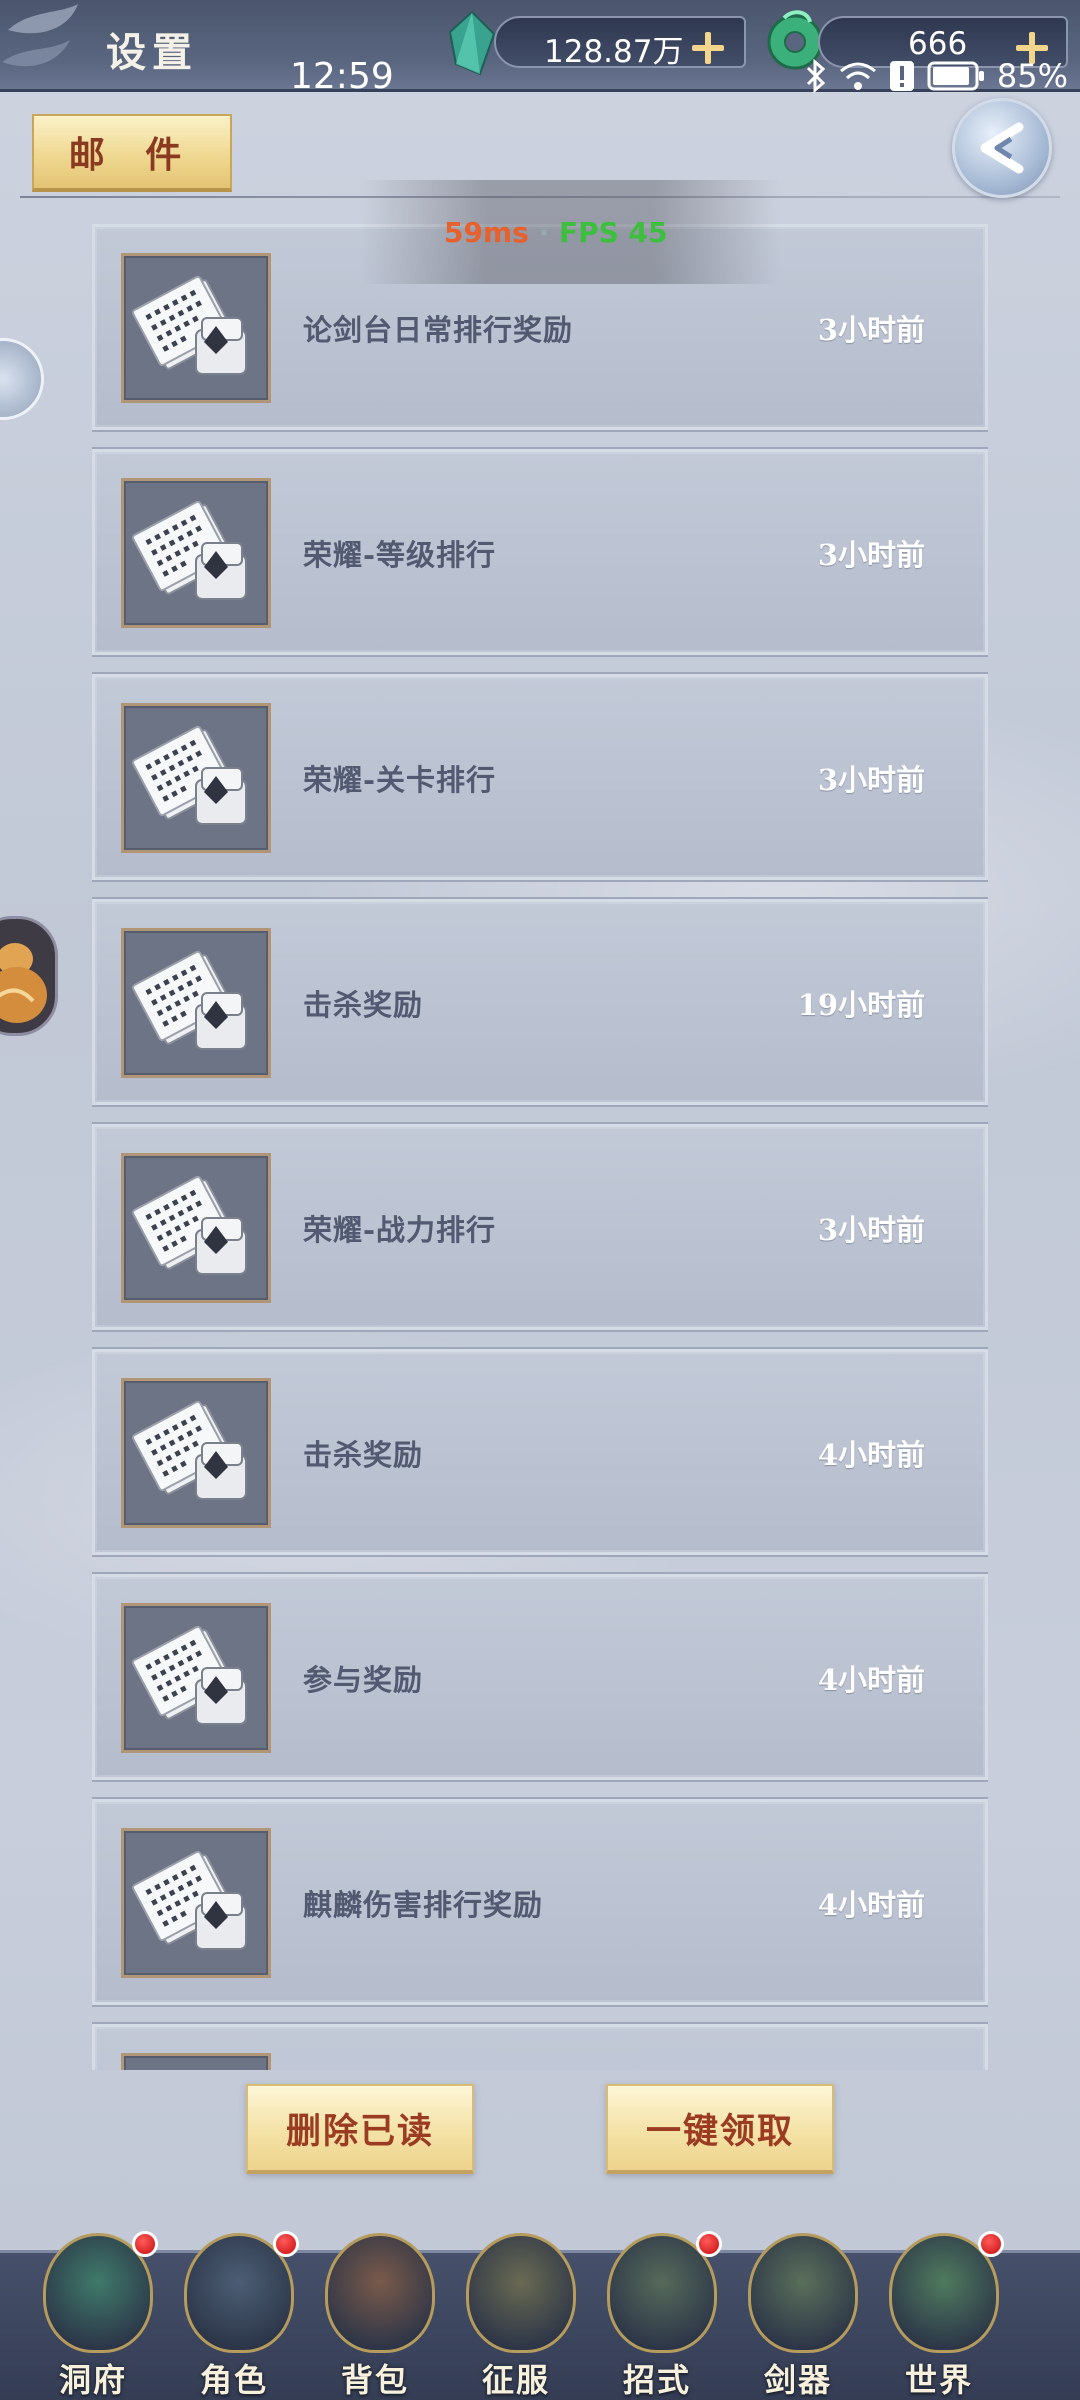 The height and width of the screenshot is (2400, 1080). What do you see at coordinates (614, 52) in the screenshot?
I see `currency-value-crystal: 128.87万` at bounding box center [614, 52].